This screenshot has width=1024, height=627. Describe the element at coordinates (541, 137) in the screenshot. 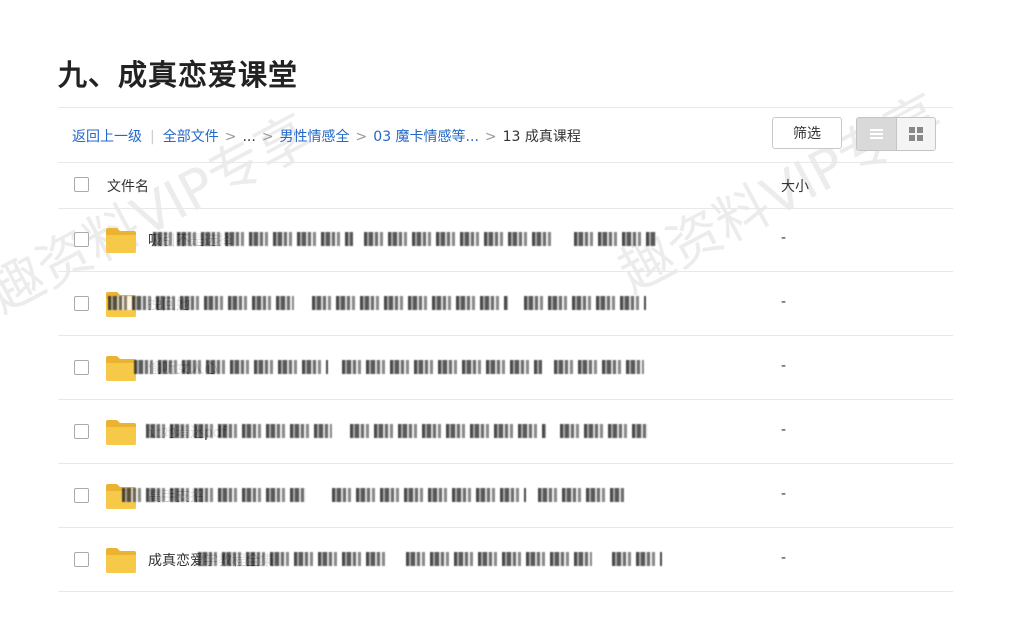

I see `breadcrumb-current: 13 成真课程` at that location.